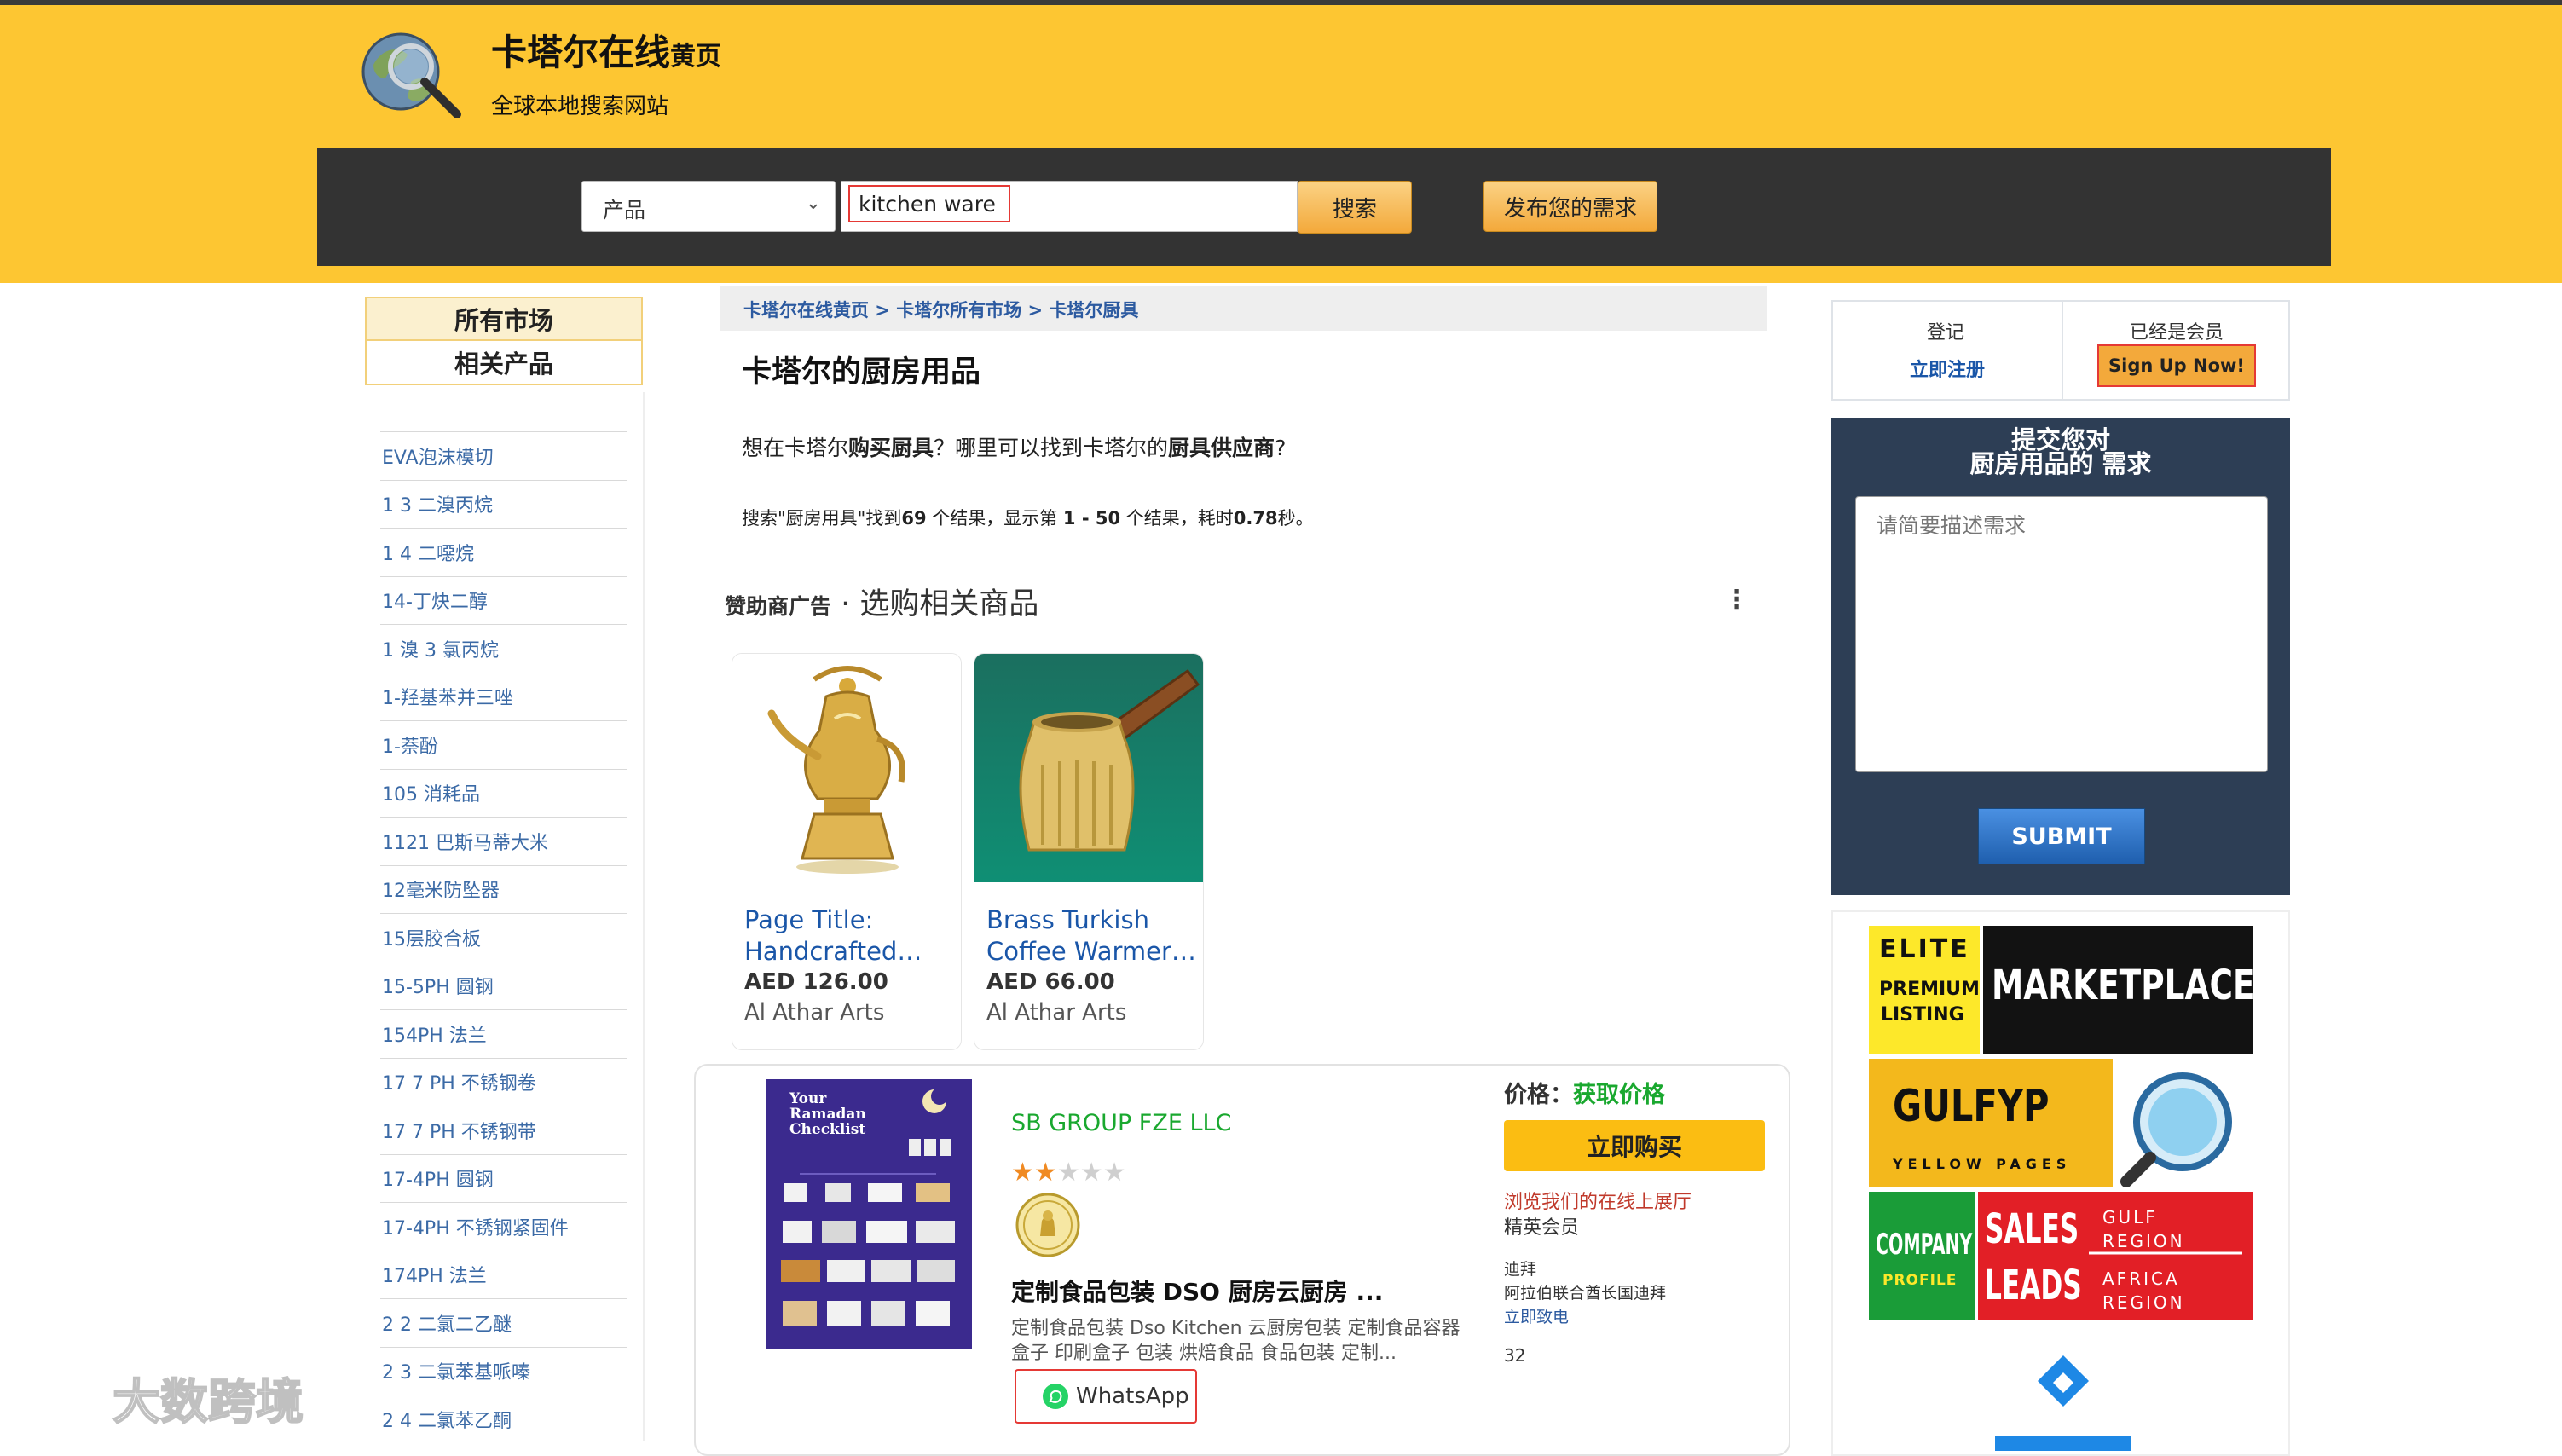 Image resolution: width=2562 pixels, height=1456 pixels. Describe the element at coordinates (2060, 451) in the screenshot. I see `request-title: 提交您对 厨房用品的 需求` at that location.